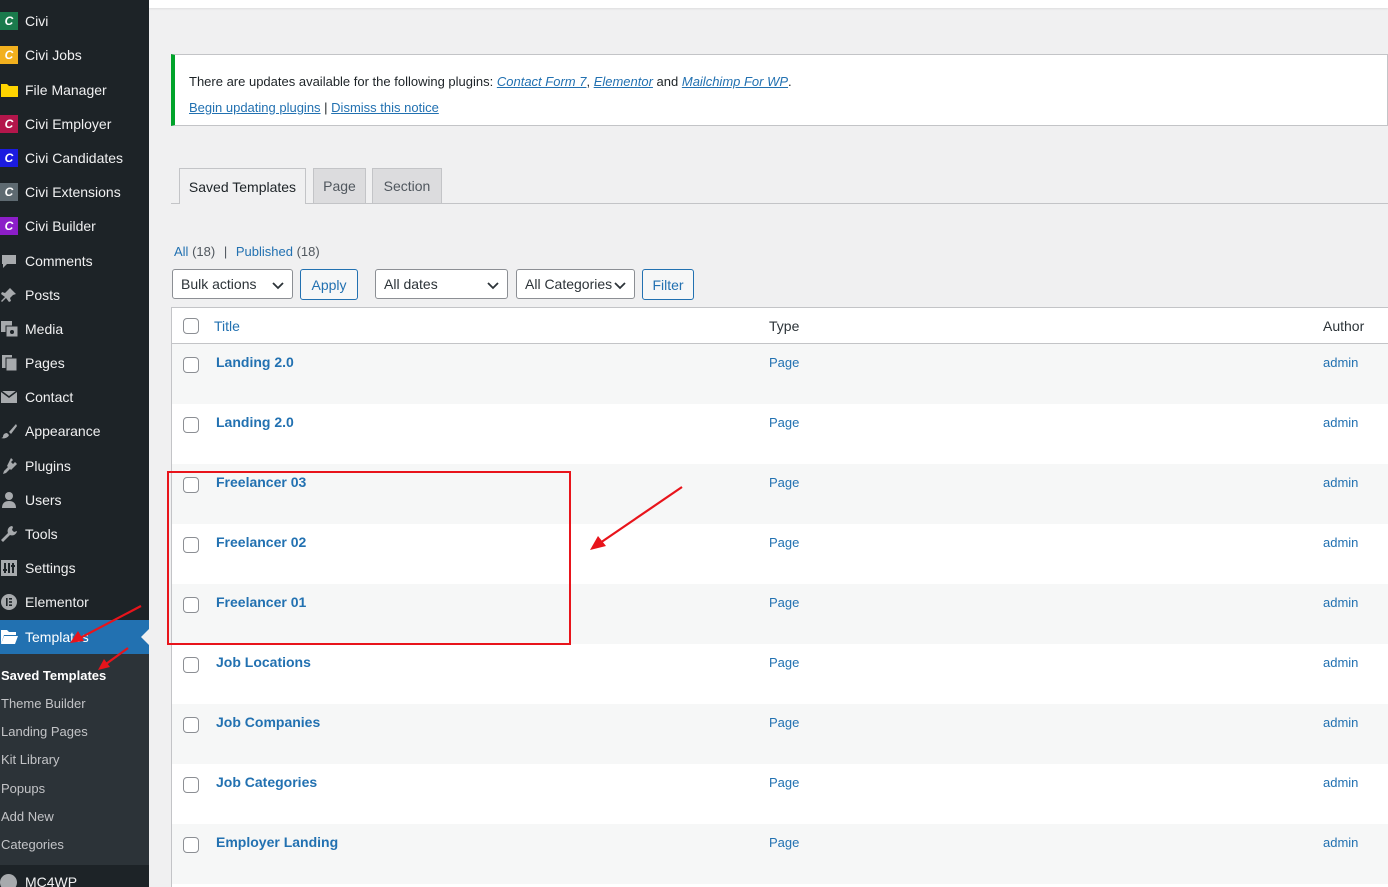 This screenshot has width=1388, height=887. Describe the element at coordinates (277, 842) in the screenshot. I see `row-title-link: Employer Landing` at that location.